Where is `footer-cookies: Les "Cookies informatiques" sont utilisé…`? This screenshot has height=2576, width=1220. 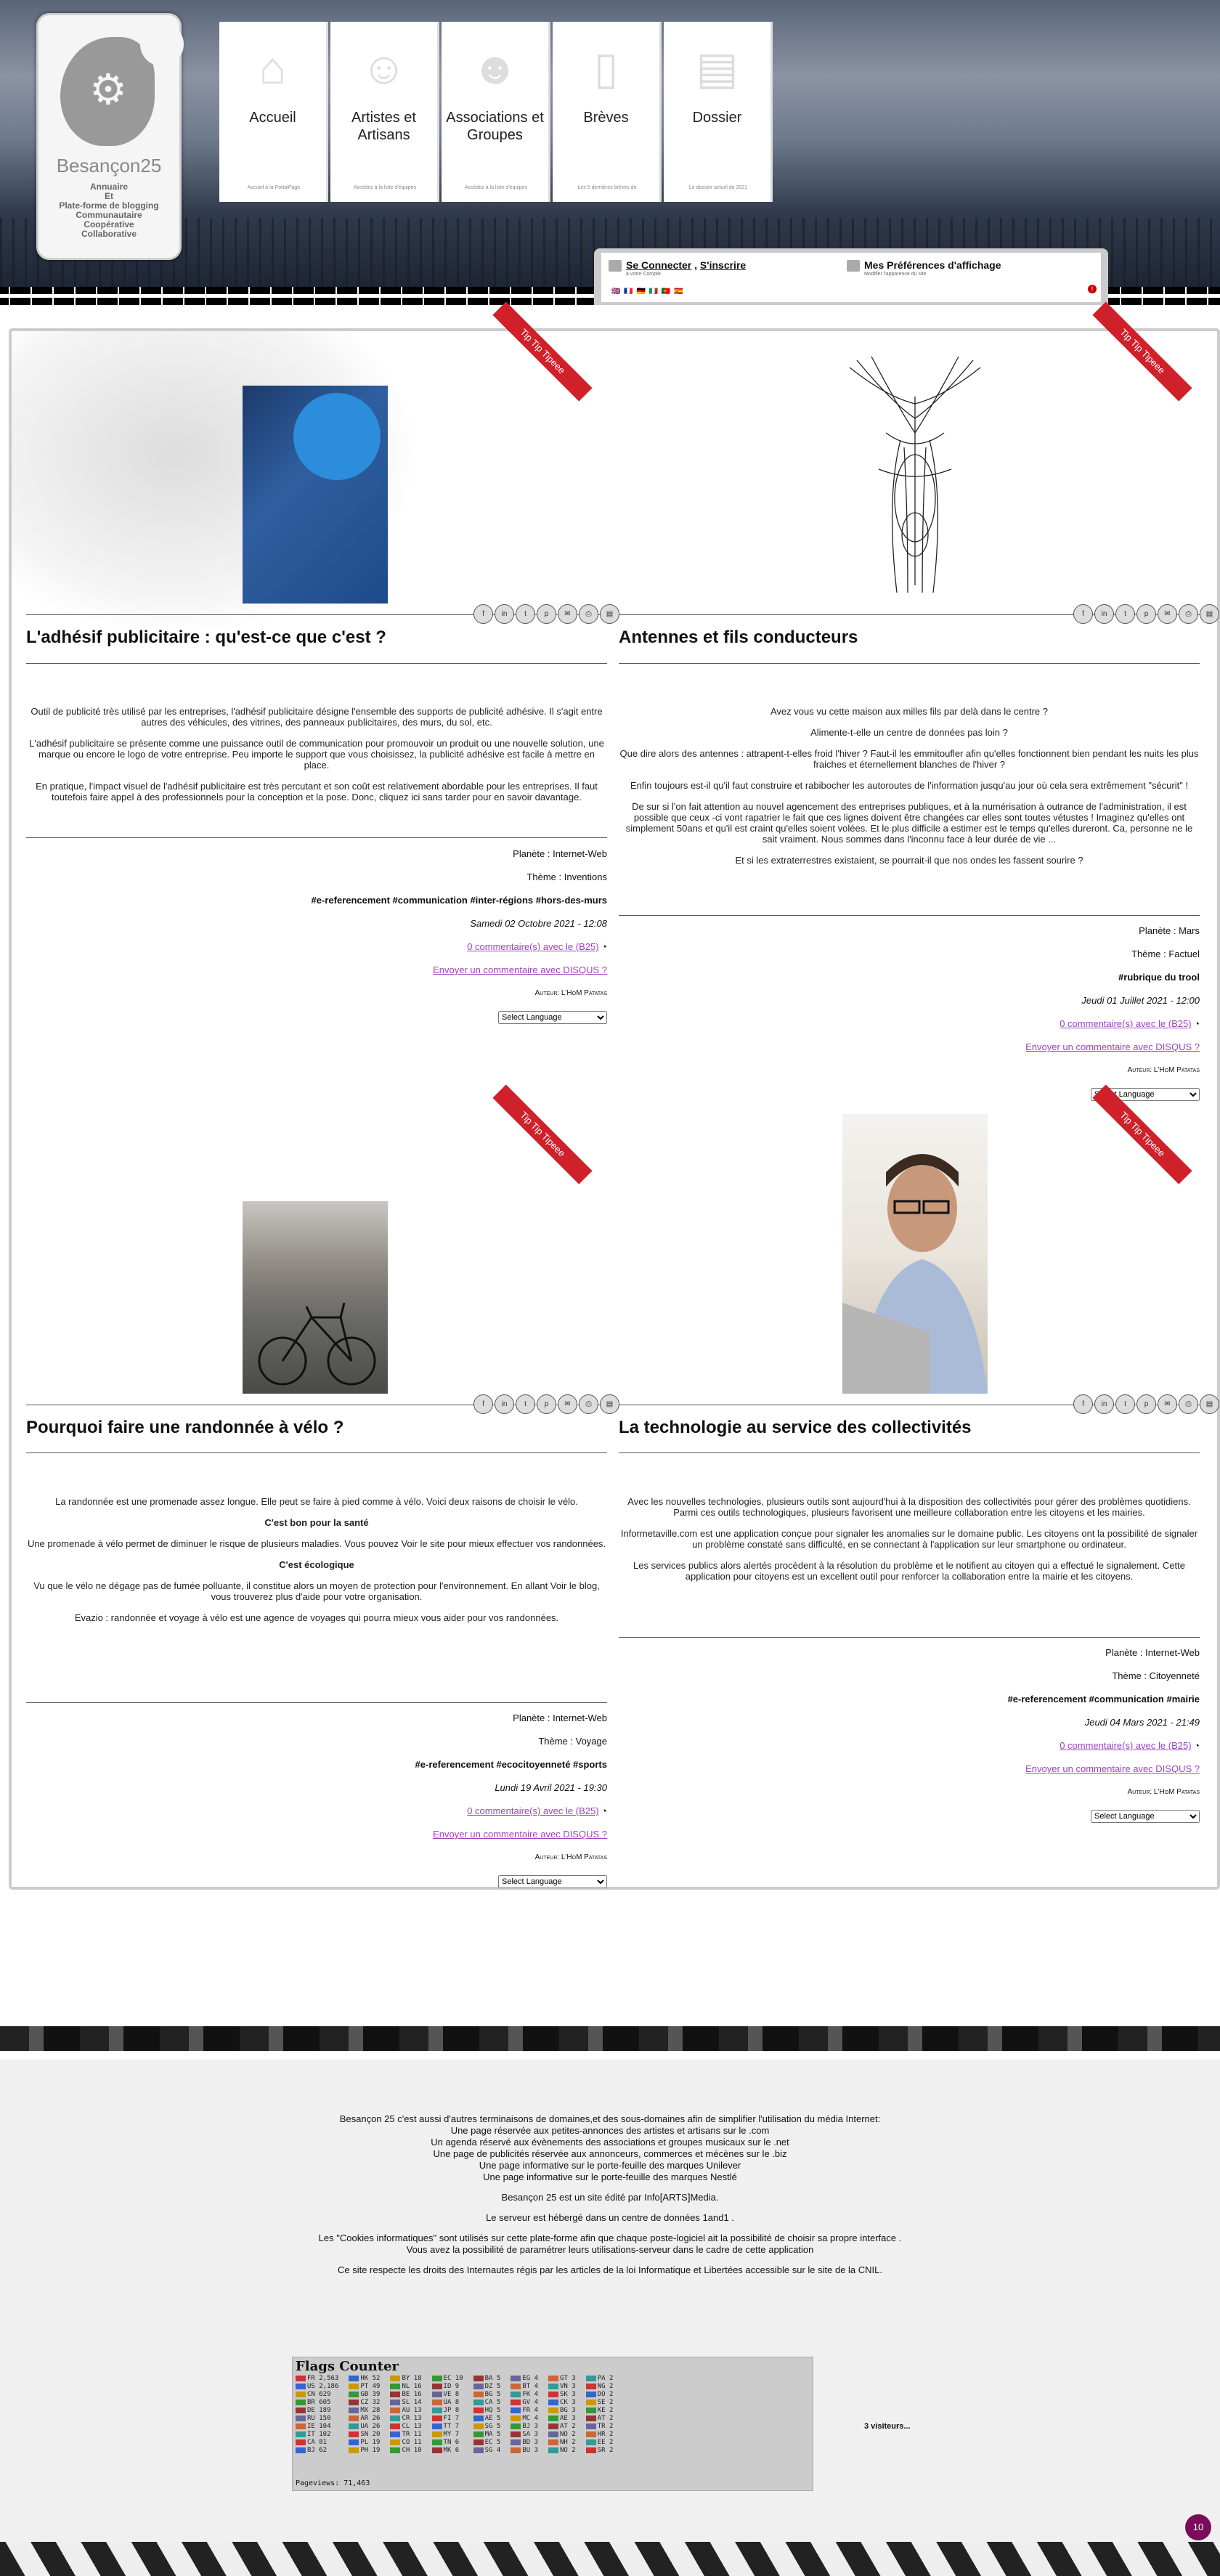
footer-cookies: Les "Cookies informatiques" sont utilisé… is located at coordinates (610, 2238).